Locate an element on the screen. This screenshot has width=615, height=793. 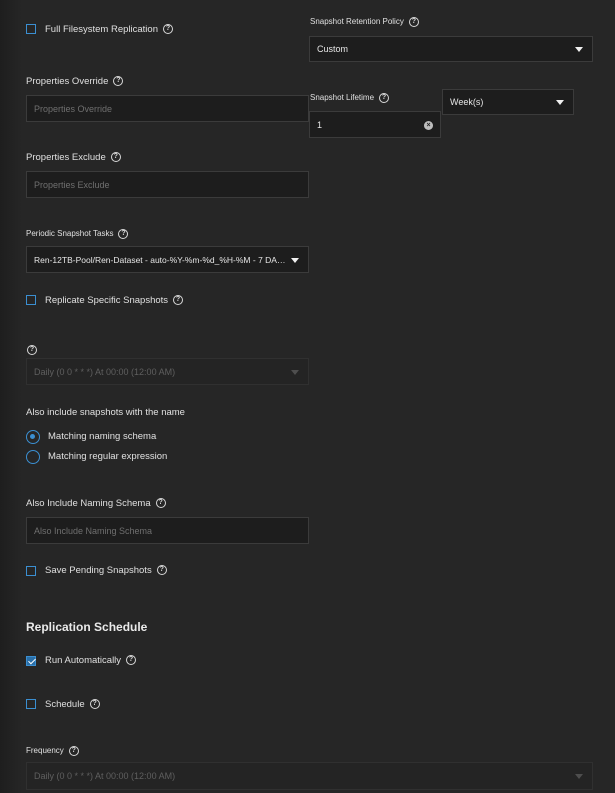
radio-naming-schema-label: Matching naming schema is located at coordinates (102, 436).